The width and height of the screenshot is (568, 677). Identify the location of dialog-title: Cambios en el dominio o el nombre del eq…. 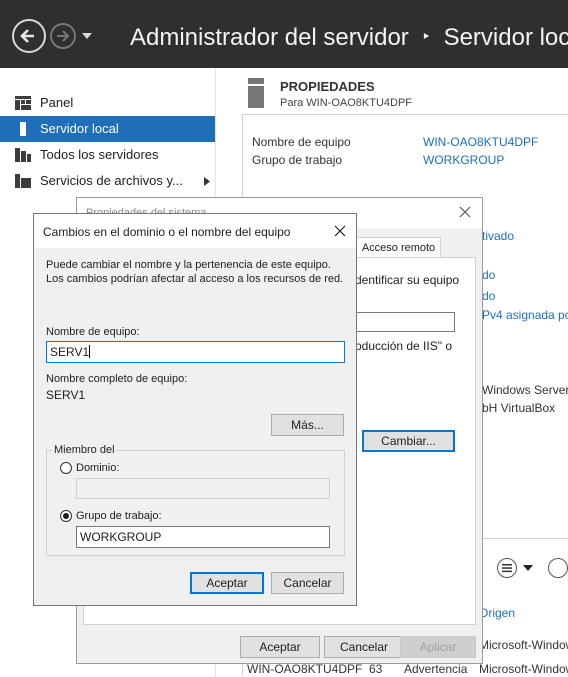
(167, 232).